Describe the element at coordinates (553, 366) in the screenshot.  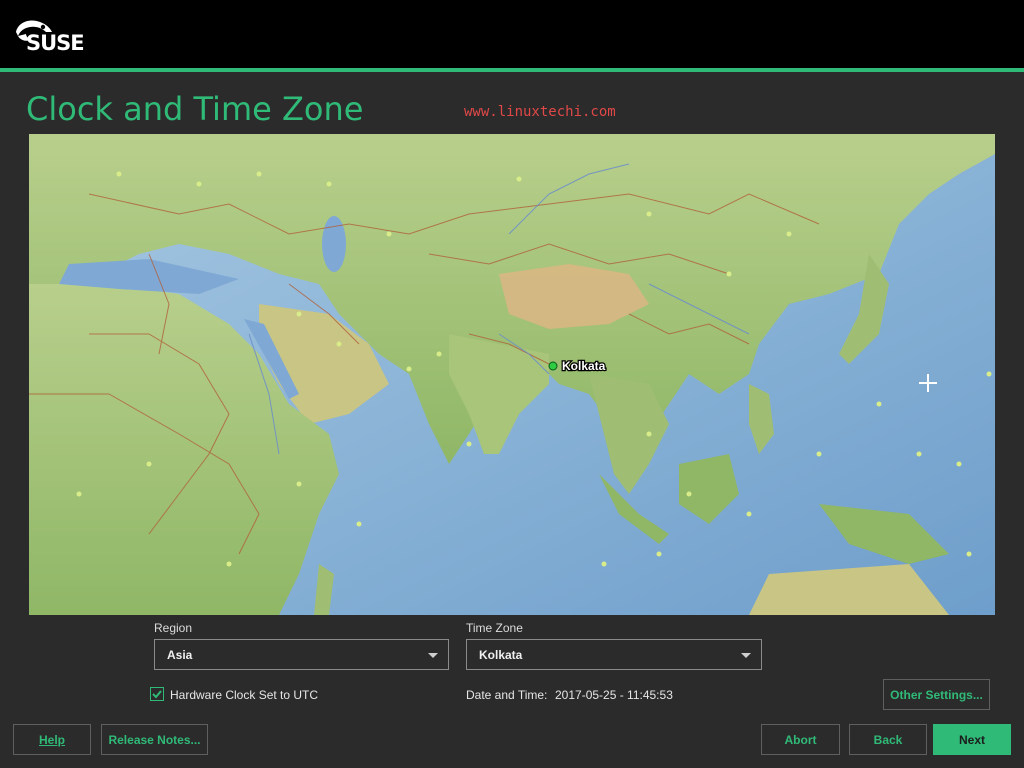
I see `selected-city-marker` at that location.